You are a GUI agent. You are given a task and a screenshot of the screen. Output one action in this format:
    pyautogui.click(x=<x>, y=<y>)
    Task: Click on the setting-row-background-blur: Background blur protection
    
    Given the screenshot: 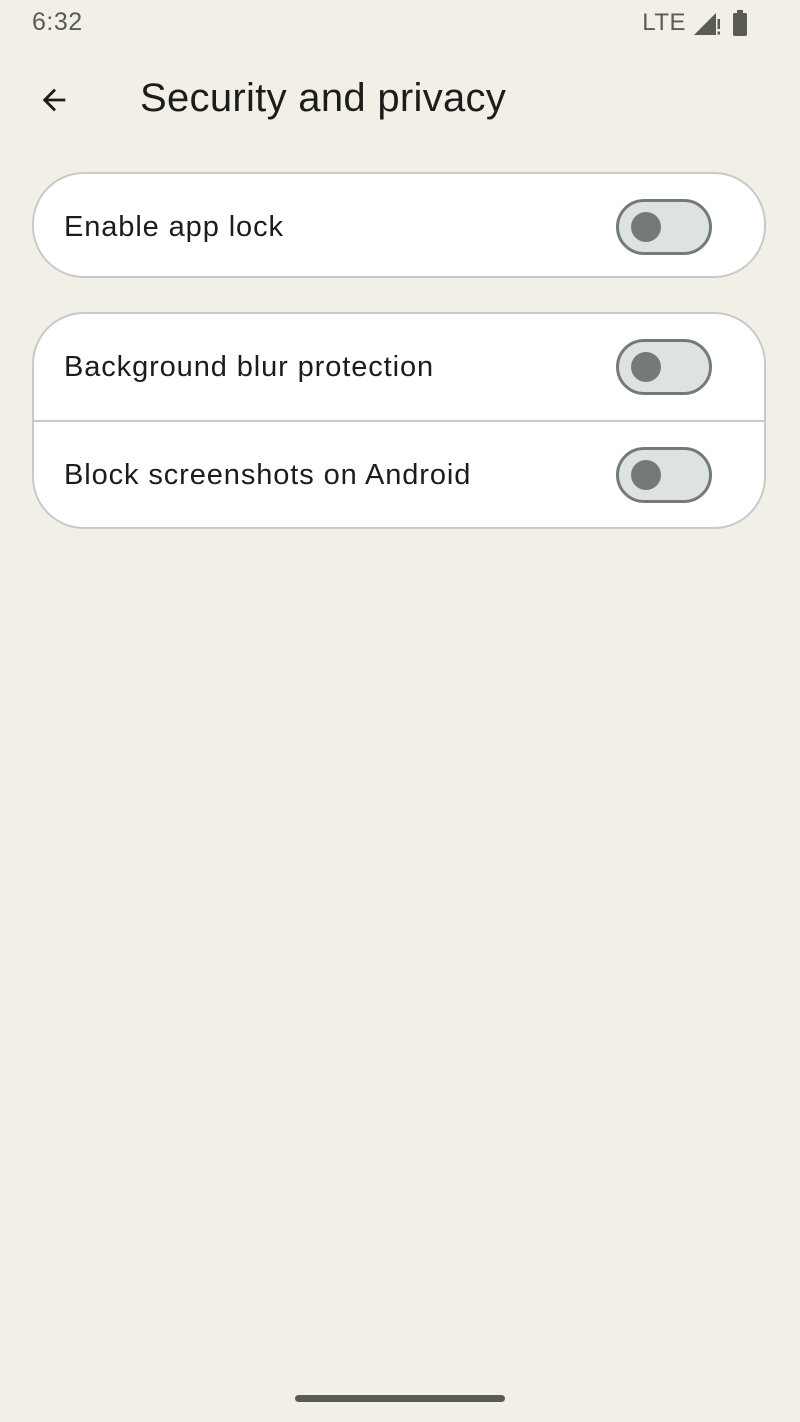 What is the action you would take?
    pyautogui.click(x=399, y=367)
    